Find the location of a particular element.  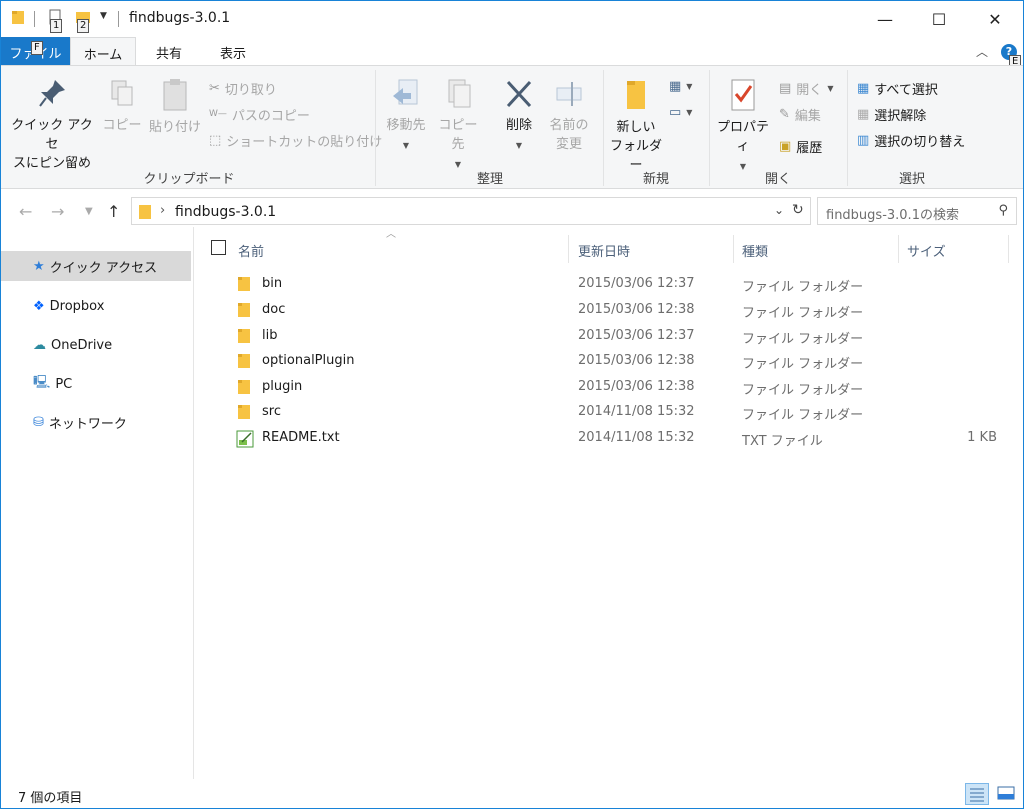

delete-button: 削除 ▼ is located at coordinates (519, 116).